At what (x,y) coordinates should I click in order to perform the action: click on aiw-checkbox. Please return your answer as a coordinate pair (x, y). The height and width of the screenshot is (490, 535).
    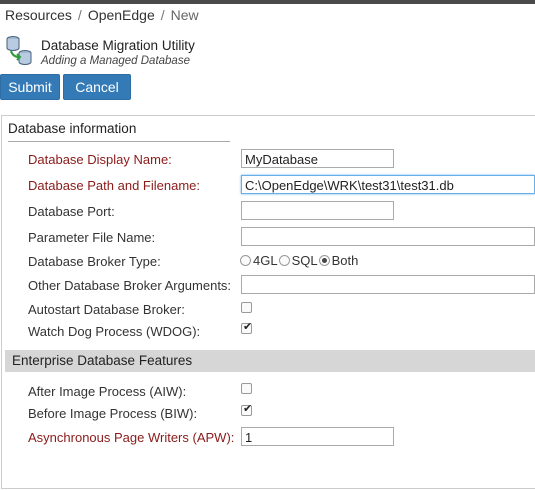
    Looking at the image, I should click on (246, 388).